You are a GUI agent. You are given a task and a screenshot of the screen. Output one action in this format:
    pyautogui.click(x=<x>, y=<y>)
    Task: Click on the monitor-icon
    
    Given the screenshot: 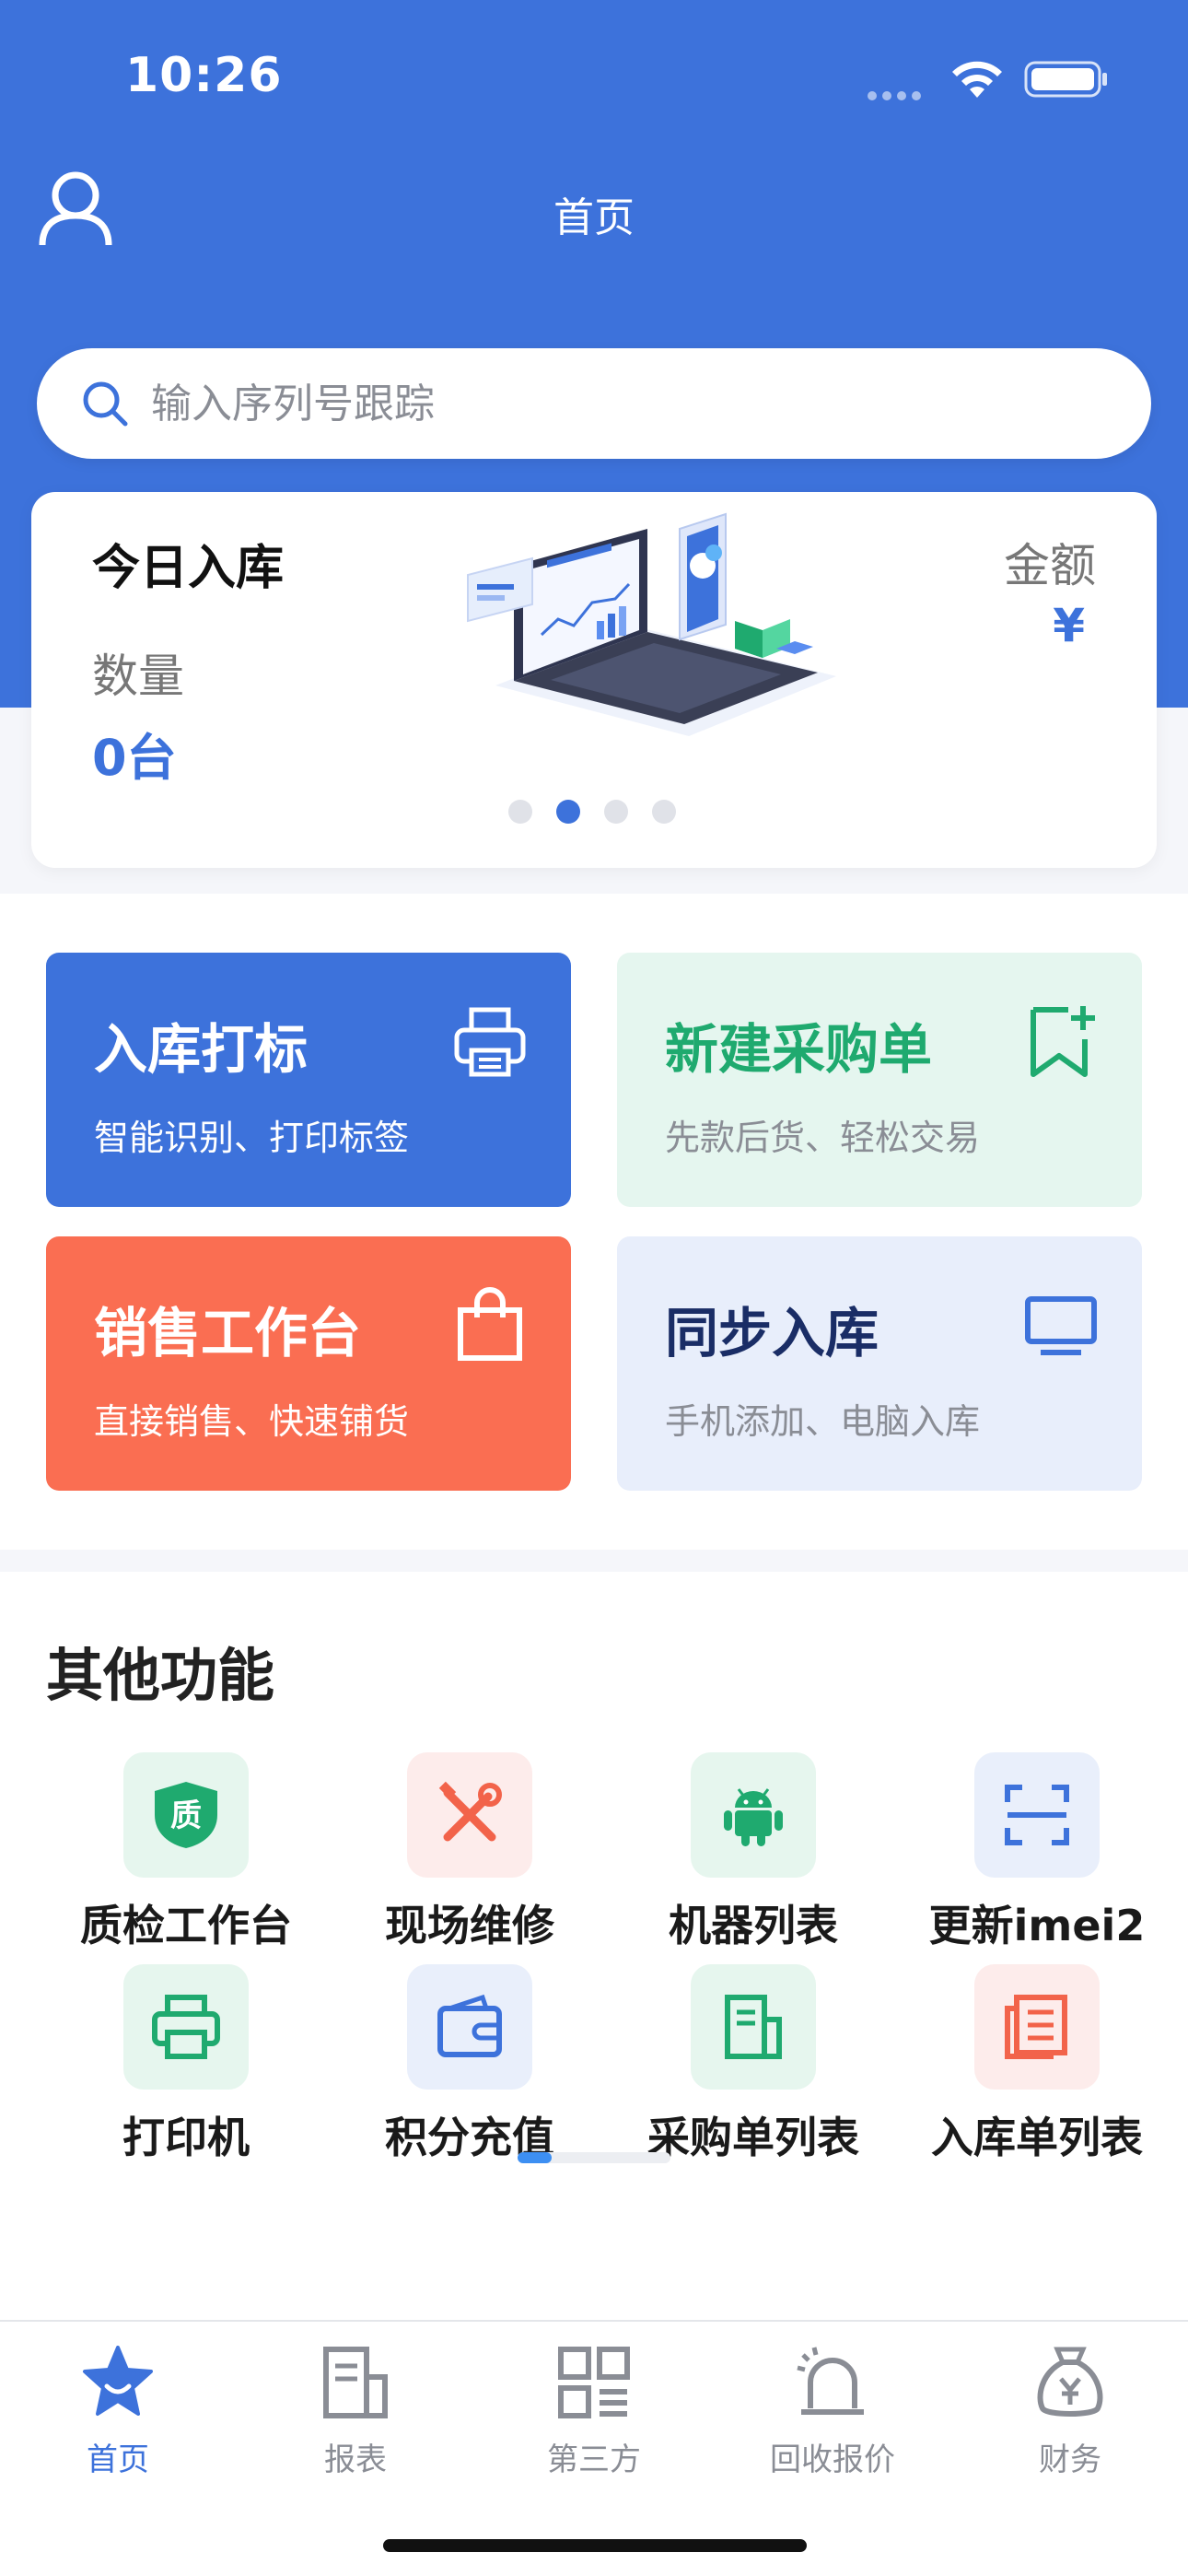 What is the action you would take?
    pyautogui.click(x=1061, y=1325)
    